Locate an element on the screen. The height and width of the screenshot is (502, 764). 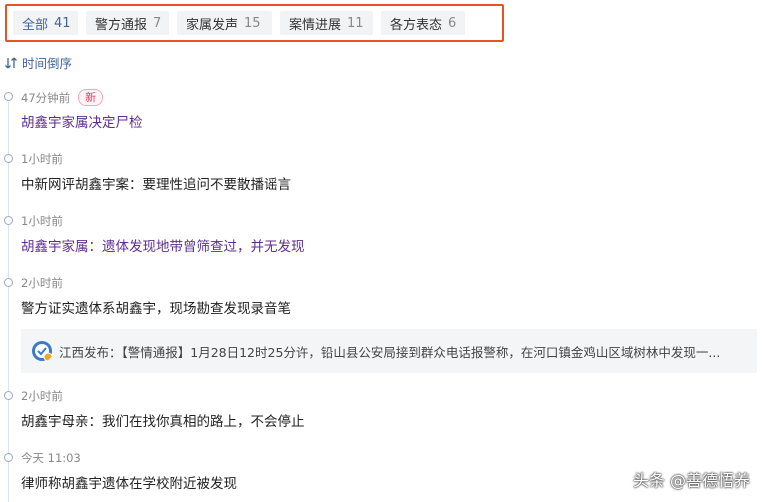
new-badge: 新 is located at coordinates (91, 97).